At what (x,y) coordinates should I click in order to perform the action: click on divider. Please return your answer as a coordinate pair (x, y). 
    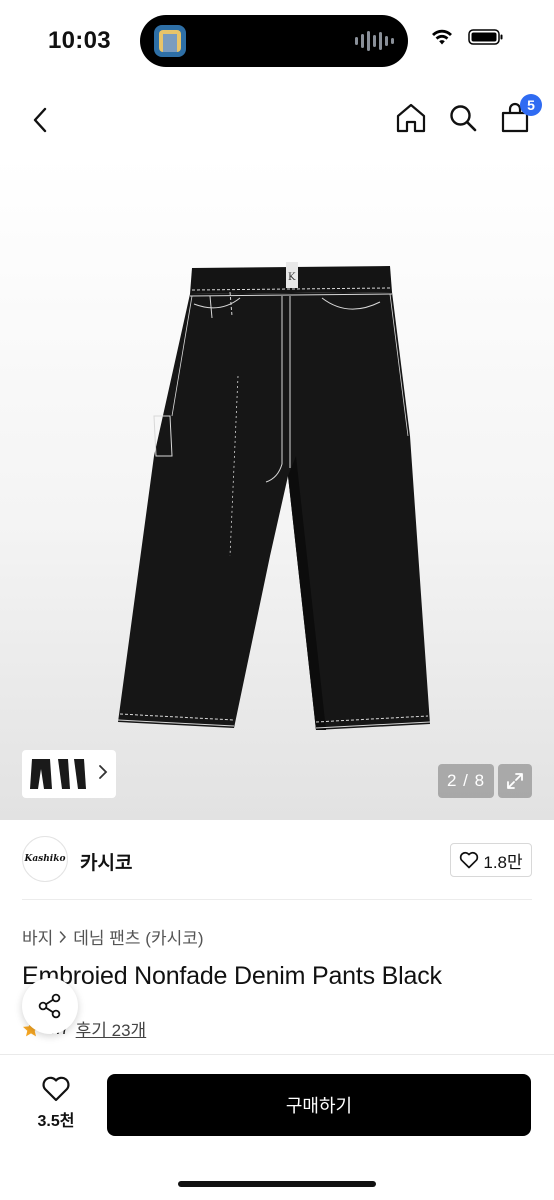
    Looking at the image, I should click on (277, 899).